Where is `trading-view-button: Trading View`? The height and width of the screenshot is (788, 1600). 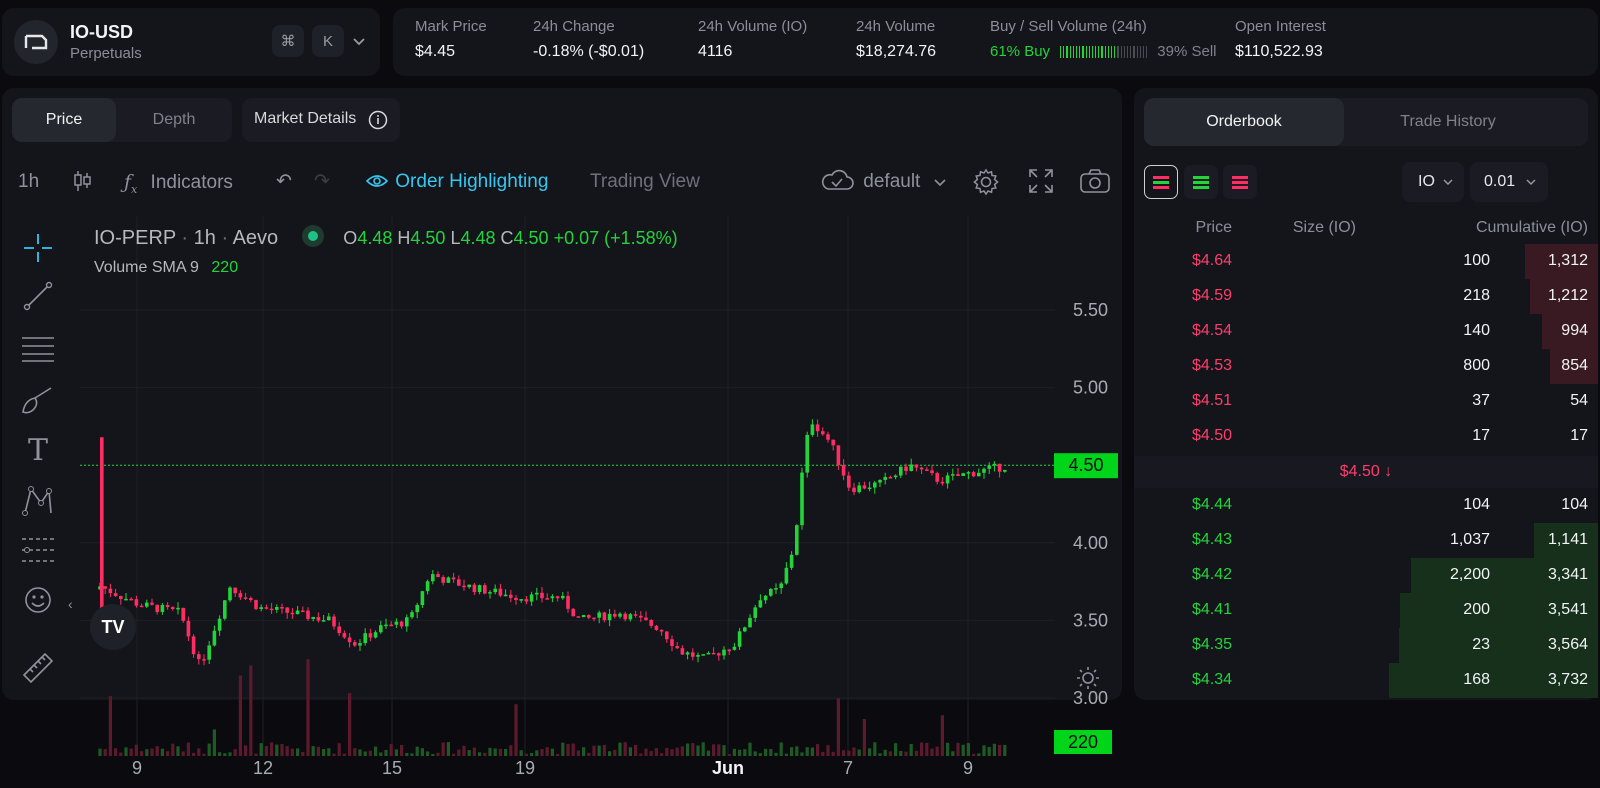
trading-view-button: Trading View is located at coordinates (645, 182).